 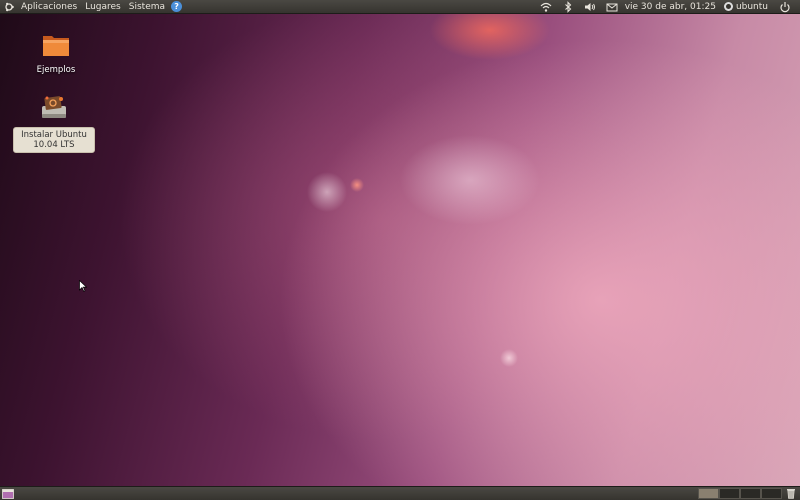 I want to click on mail-icon, so click(x=612, y=7).